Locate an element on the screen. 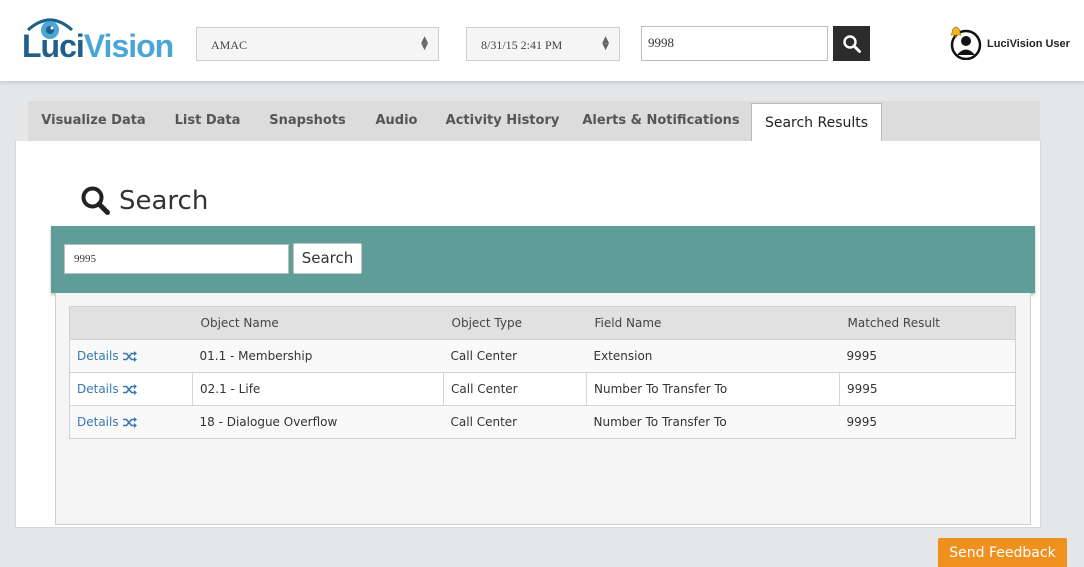  logo-text: LuciVision is located at coordinates (98, 46).